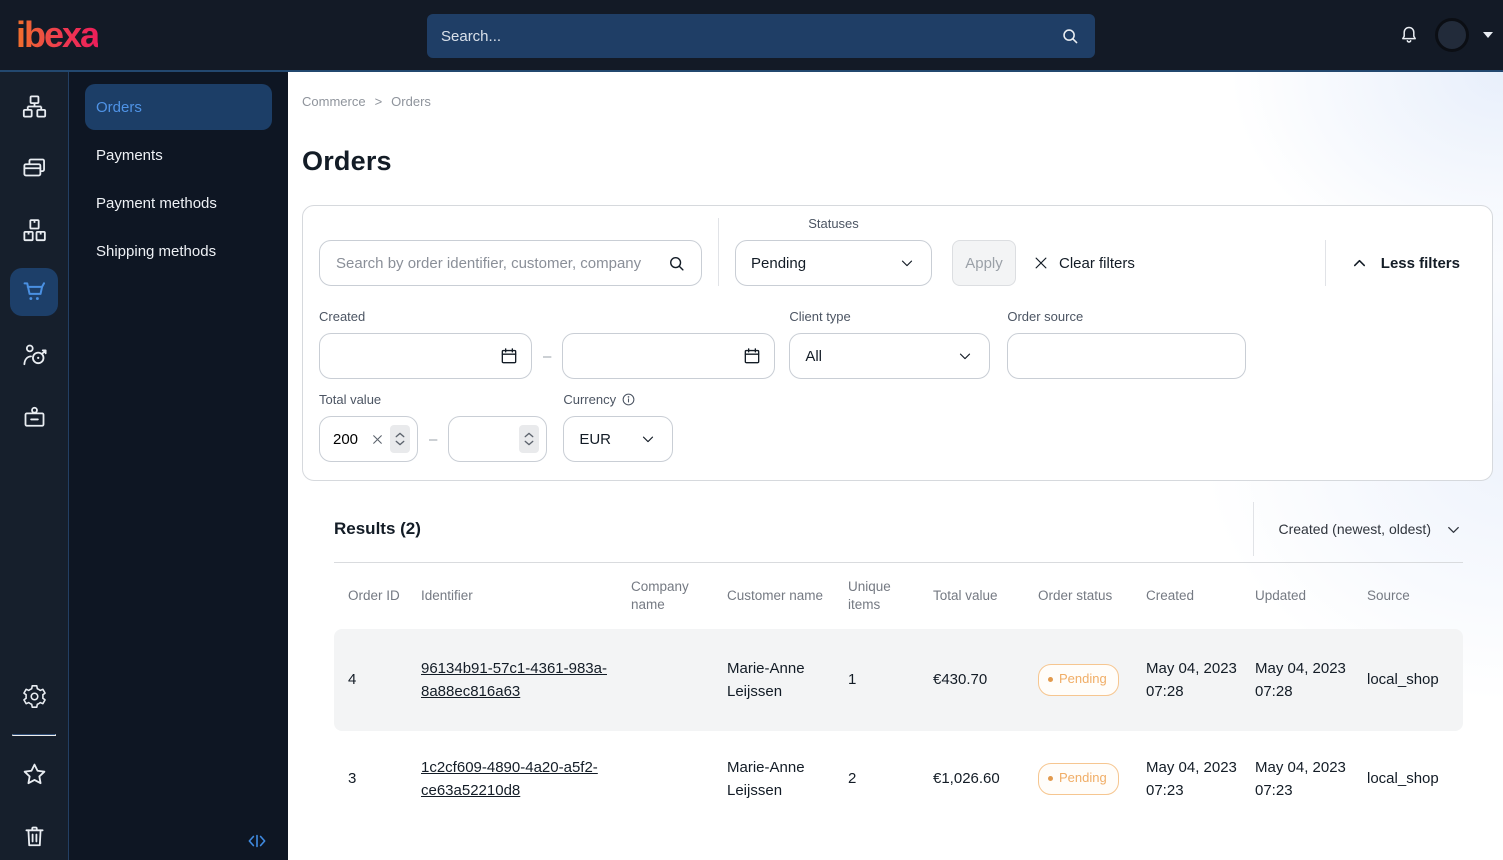 The height and width of the screenshot is (860, 1503). I want to click on sort-value: Created (newest, oldest), so click(1354, 529).